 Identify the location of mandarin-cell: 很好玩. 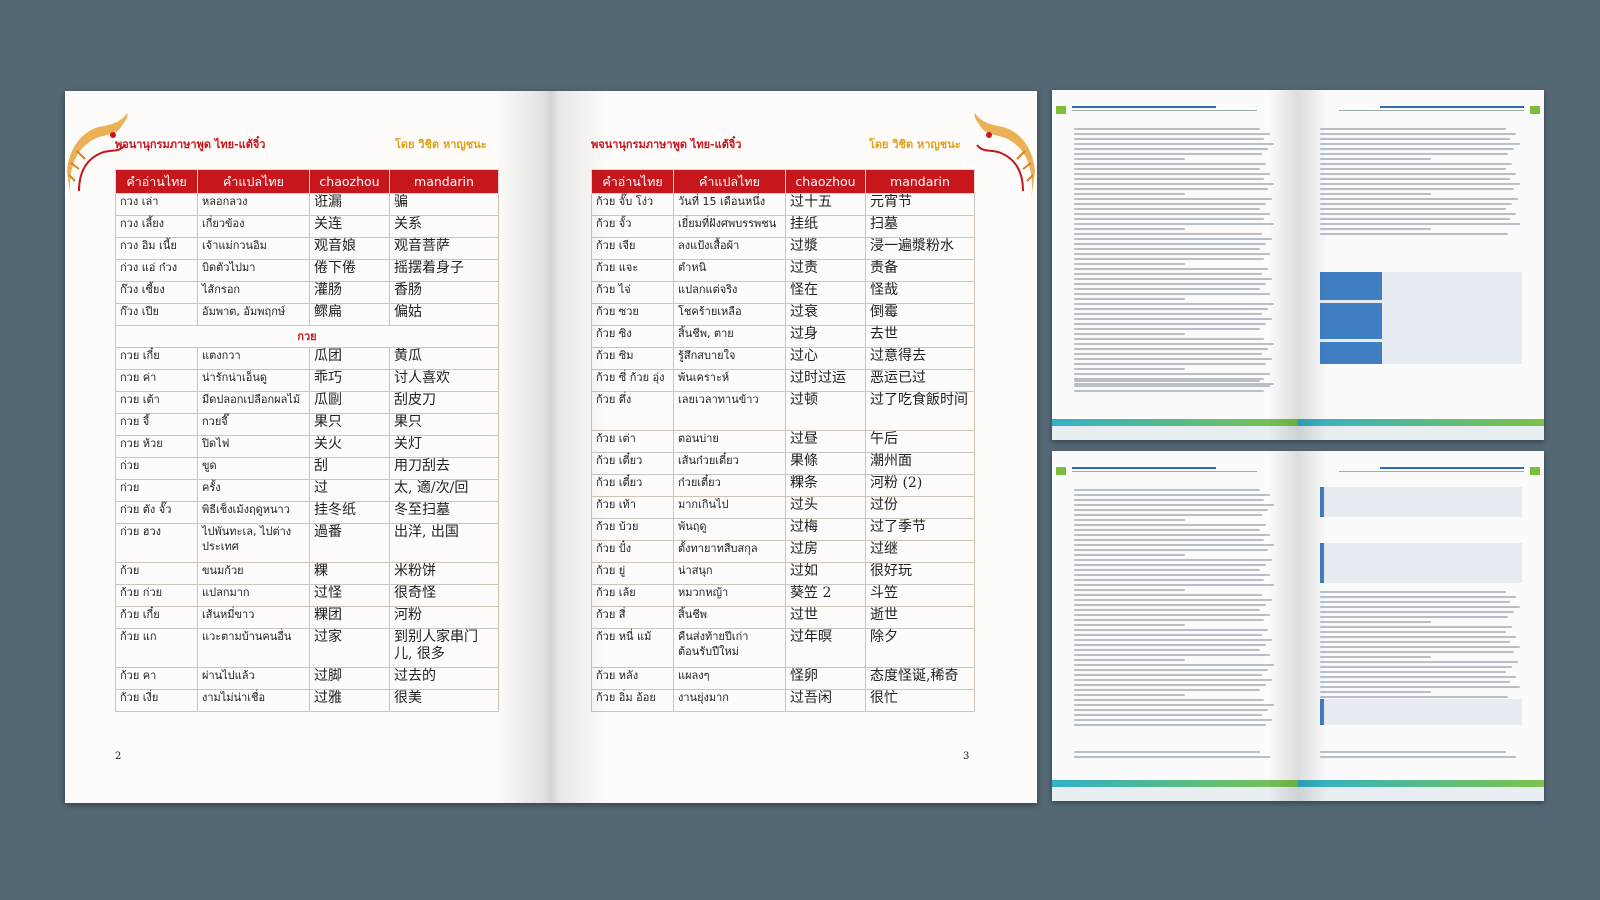
(920, 573).